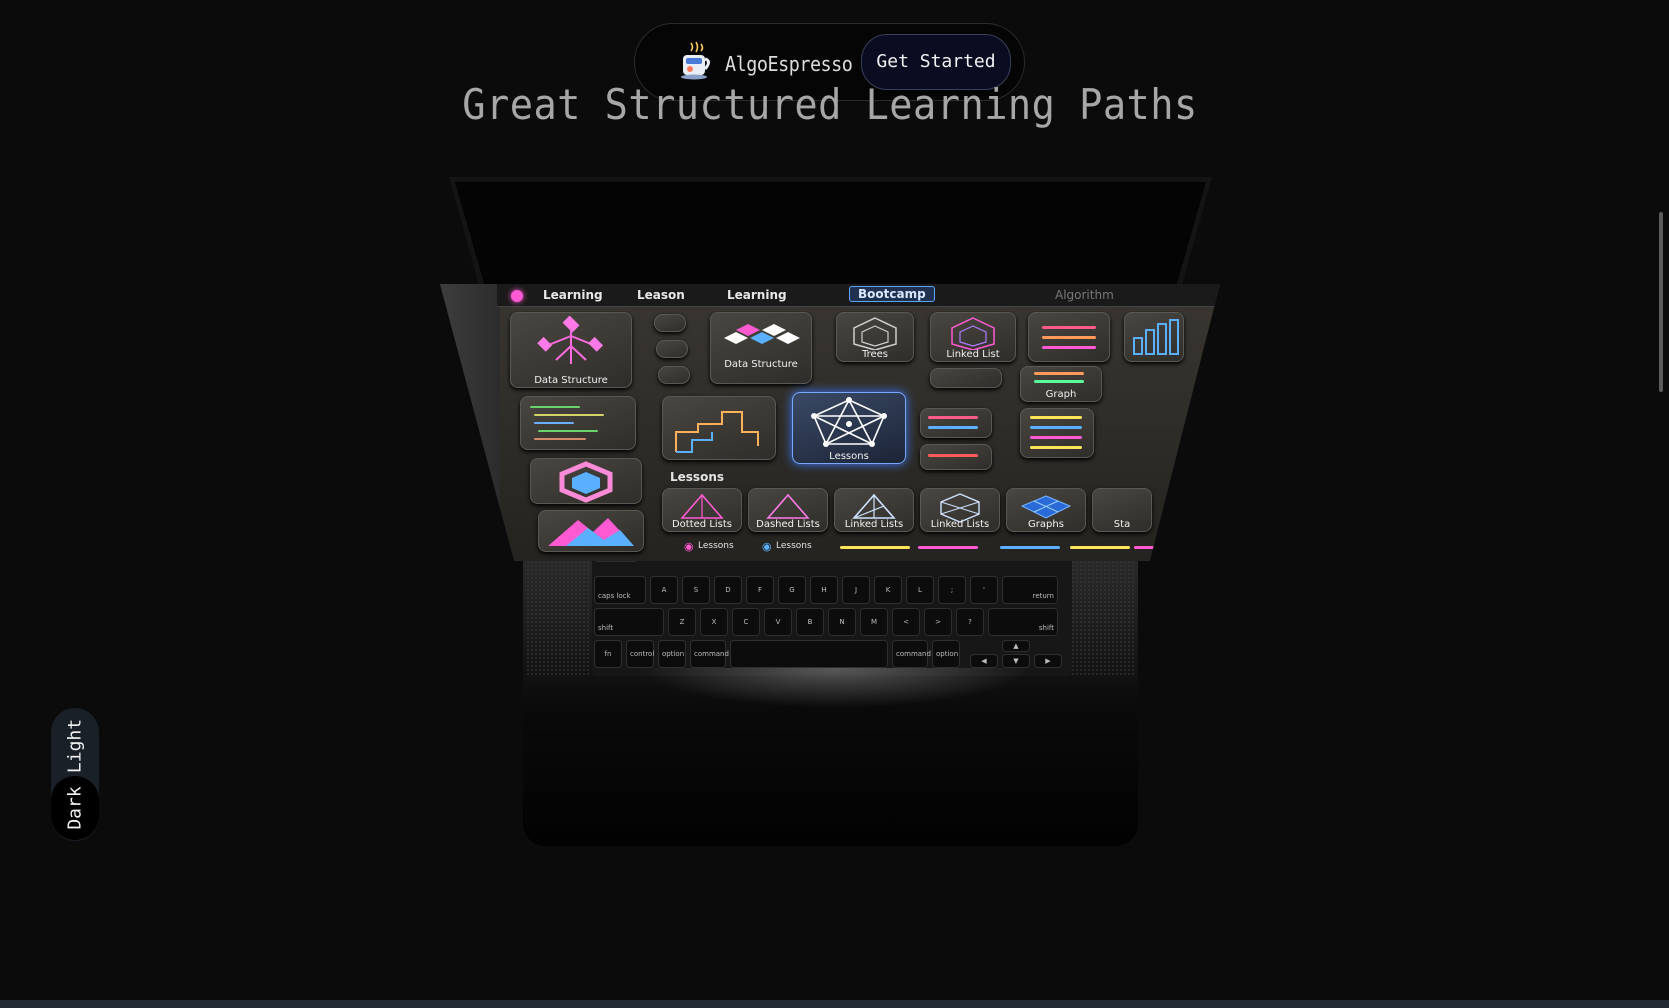 The height and width of the screenshot is (1008, 1669). I want to click on theme-light-label: Light, so click(75, 746).